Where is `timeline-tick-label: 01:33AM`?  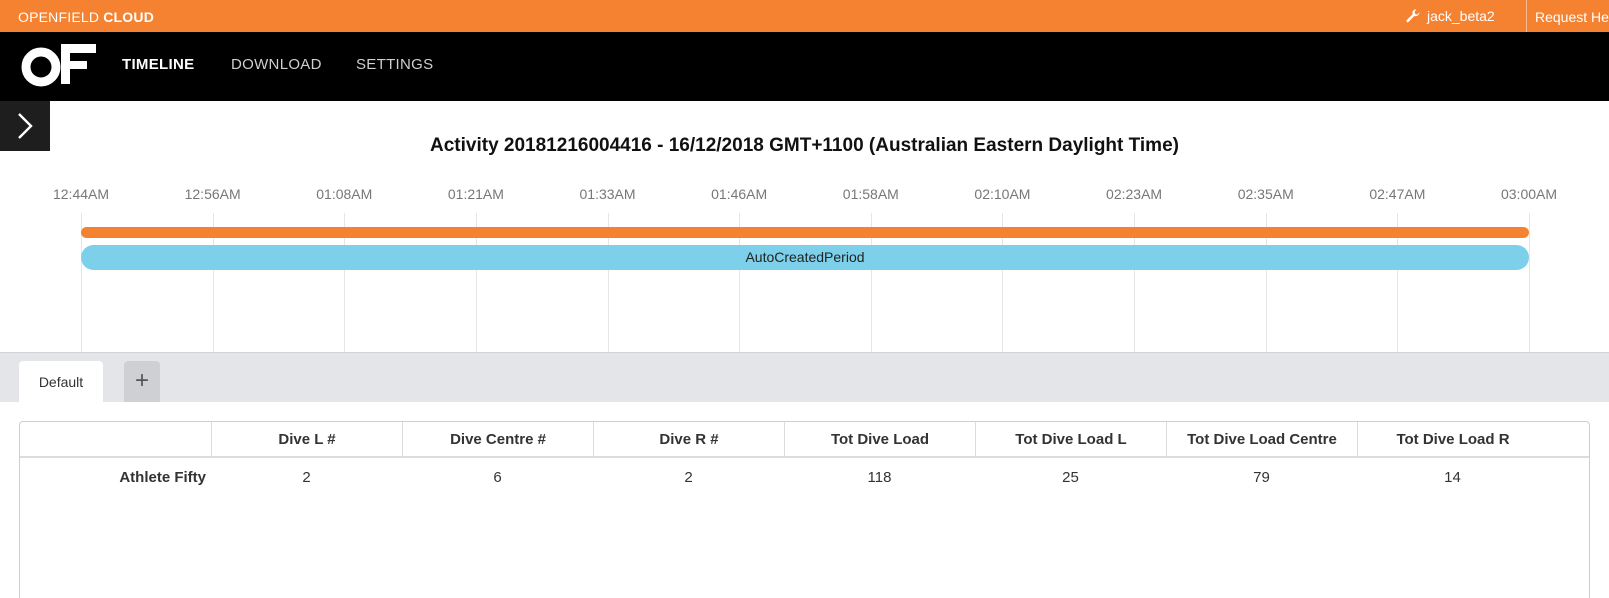 timeline-tick-label: 01:33AM is located at coordinates (607, 194).